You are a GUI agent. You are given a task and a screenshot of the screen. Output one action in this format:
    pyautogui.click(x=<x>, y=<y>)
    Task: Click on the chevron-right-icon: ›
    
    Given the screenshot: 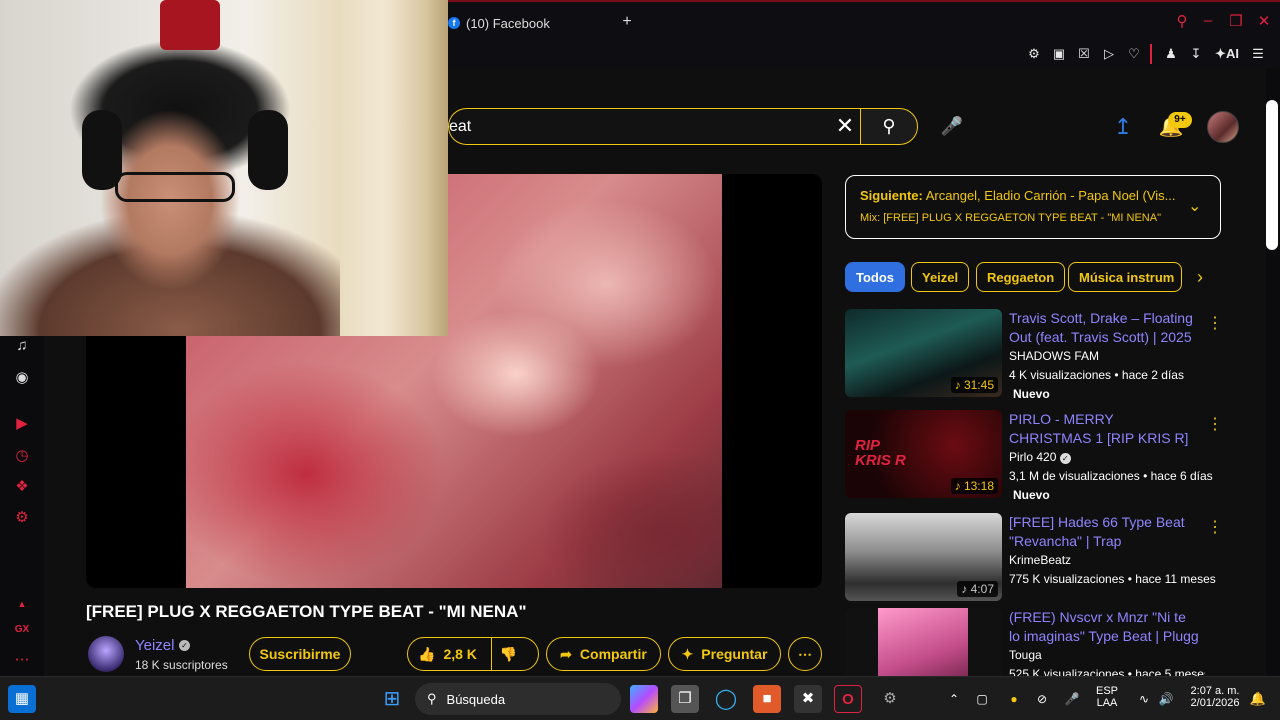 What is the action you would take?
    pyautogui.click(x=1200, y=277)
    